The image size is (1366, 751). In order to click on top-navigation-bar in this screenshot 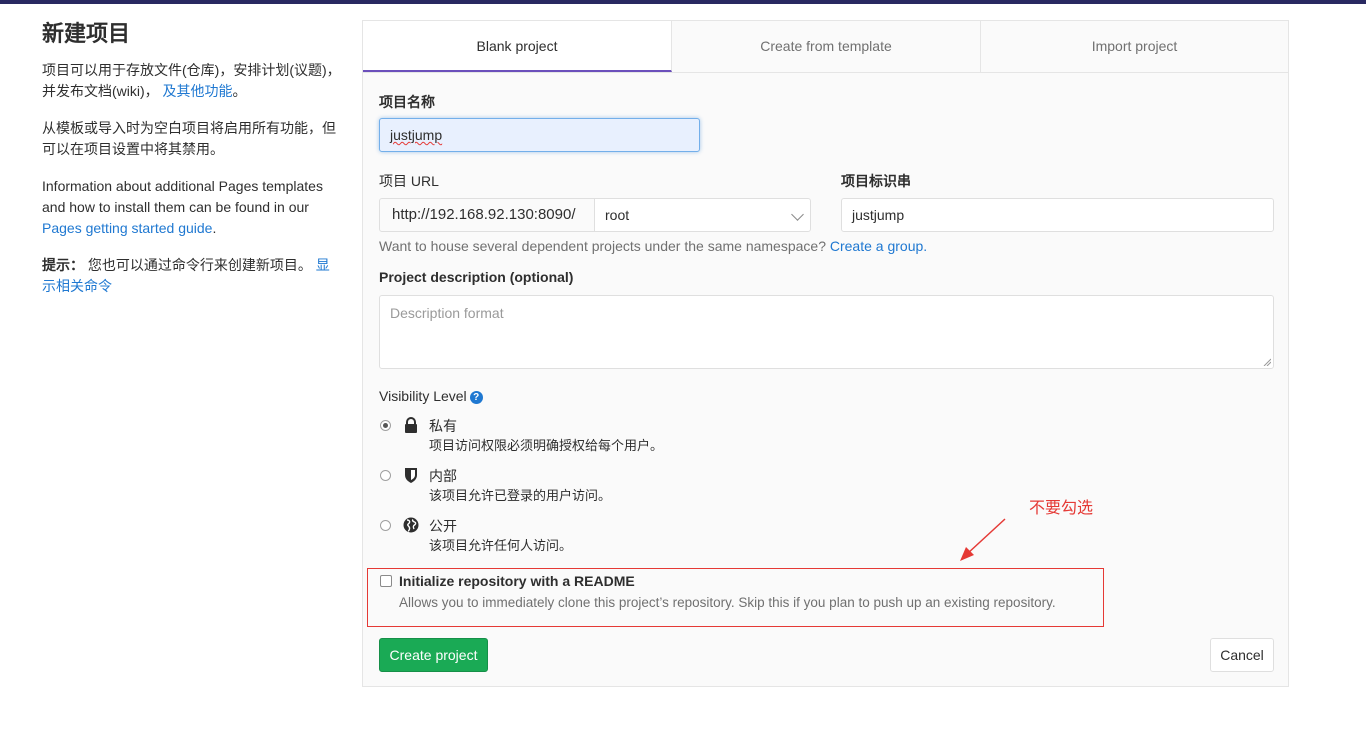, I will do `click(683, 2)`.